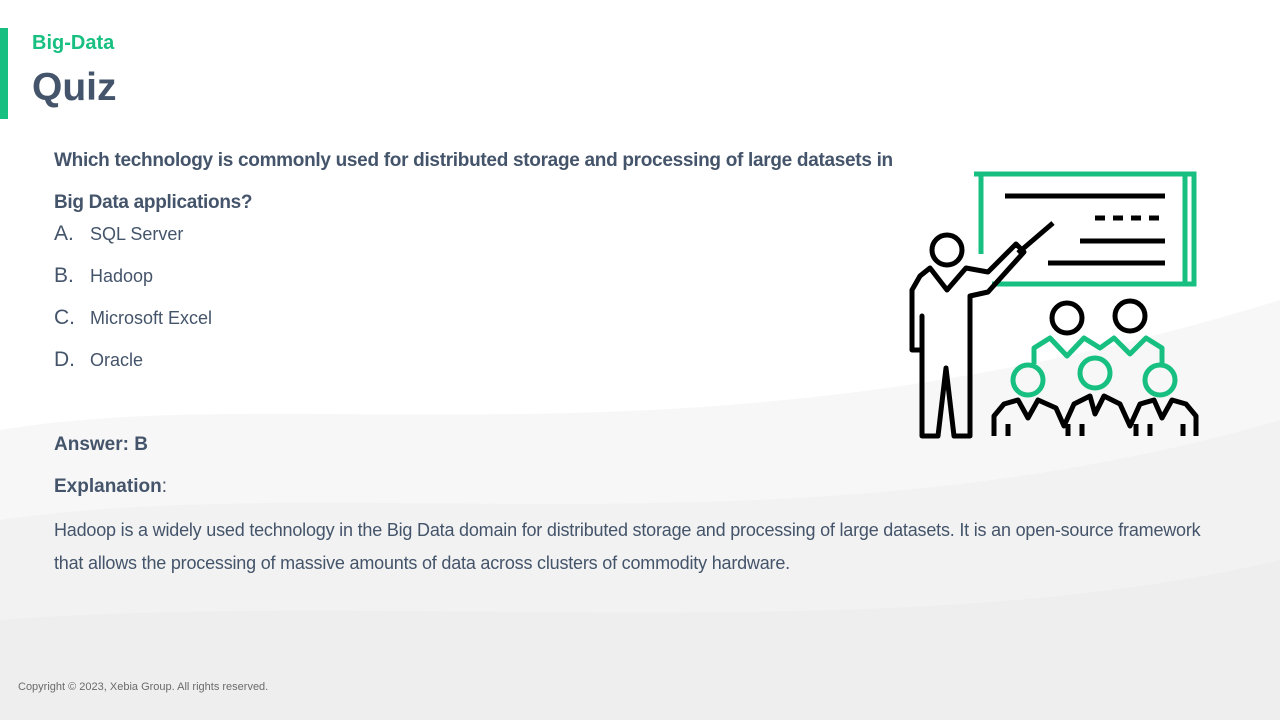 This screenshot has height=720, width=1280. Describe the element at coordinates (137, 234) in the screenshot. I see `option-text: SQL Server` at that location.